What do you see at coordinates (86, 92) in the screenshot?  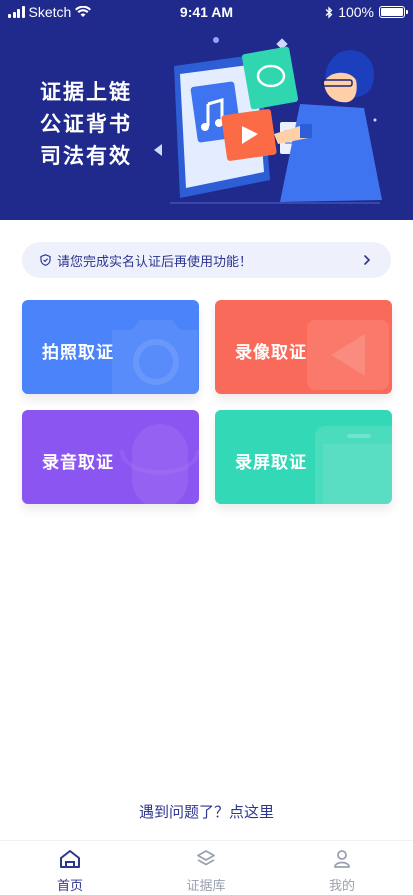 I see `slogan-line: 证据上链` at bounding box center [86, 92].